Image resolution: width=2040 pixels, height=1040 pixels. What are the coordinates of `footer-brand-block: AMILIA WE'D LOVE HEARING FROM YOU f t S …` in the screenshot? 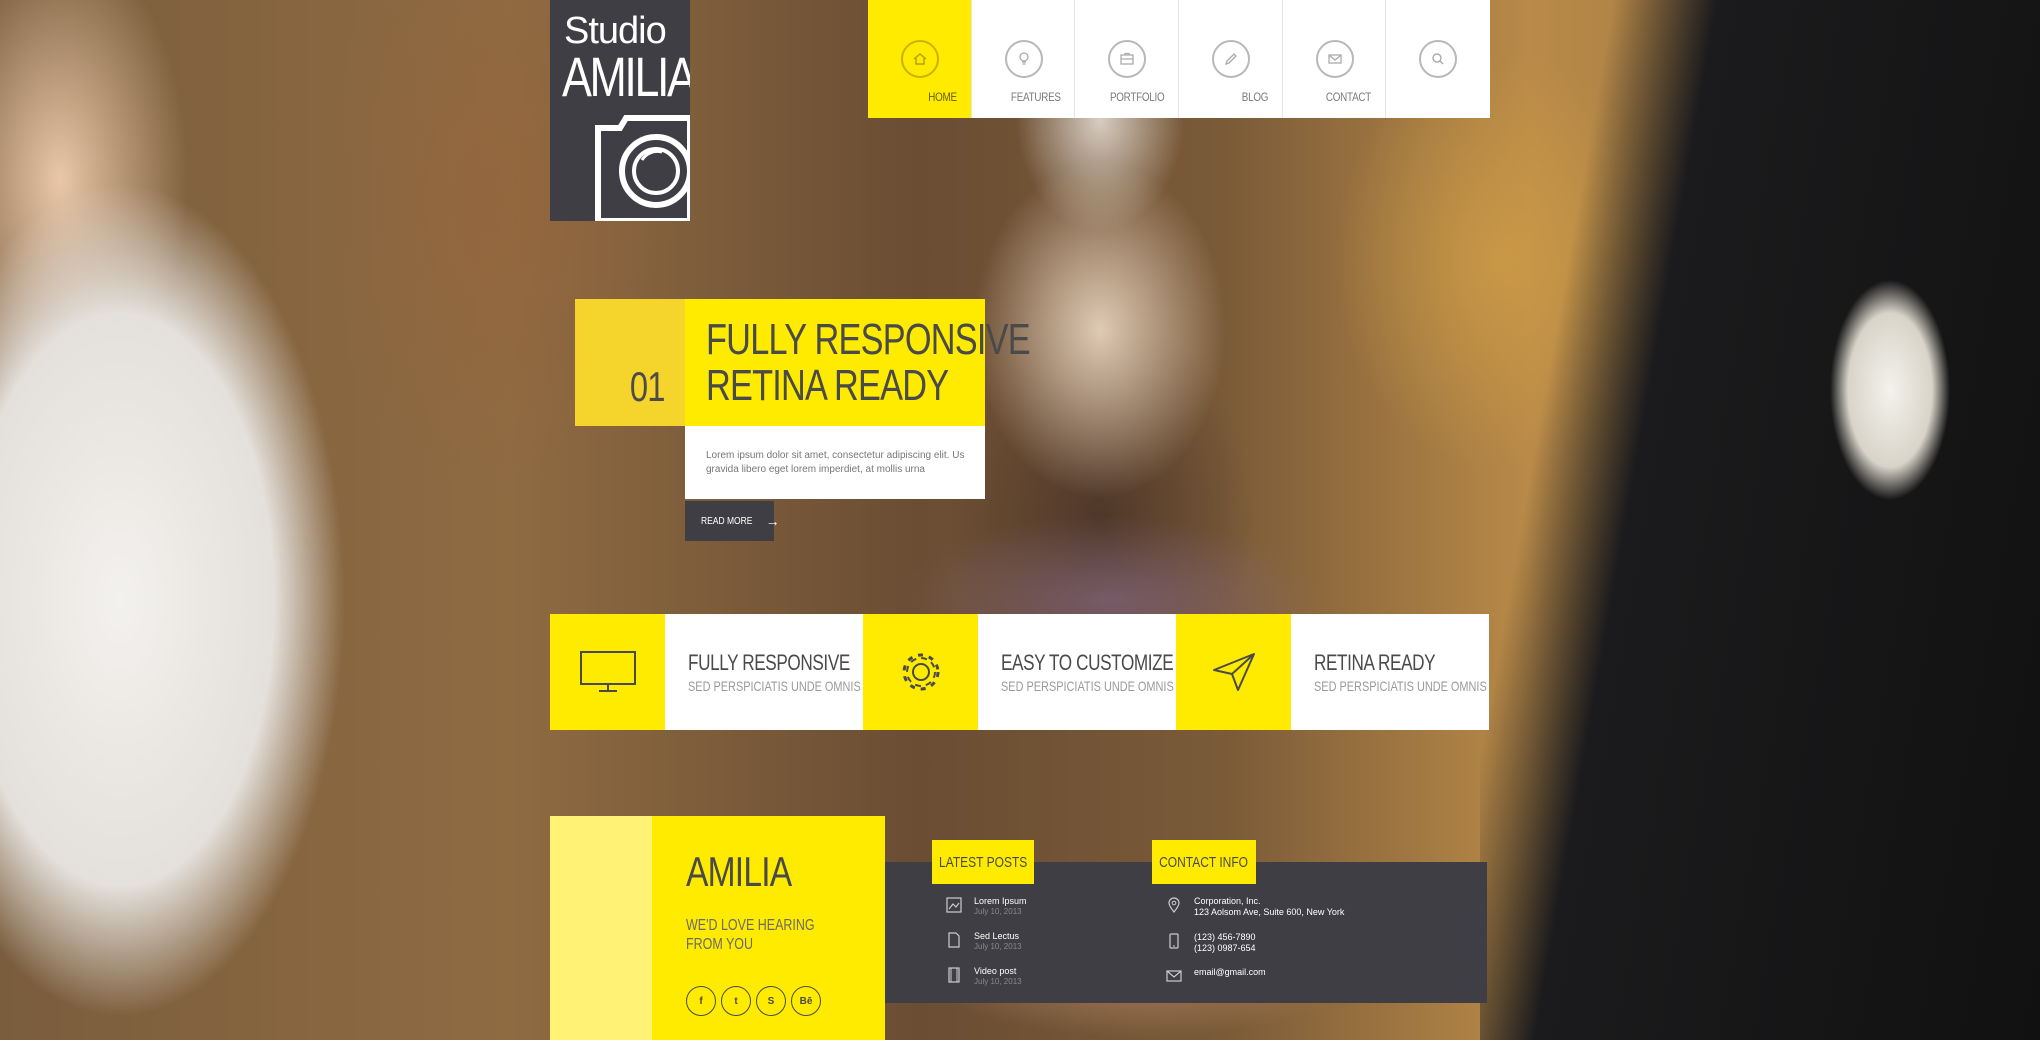 It's located at (768, 928).